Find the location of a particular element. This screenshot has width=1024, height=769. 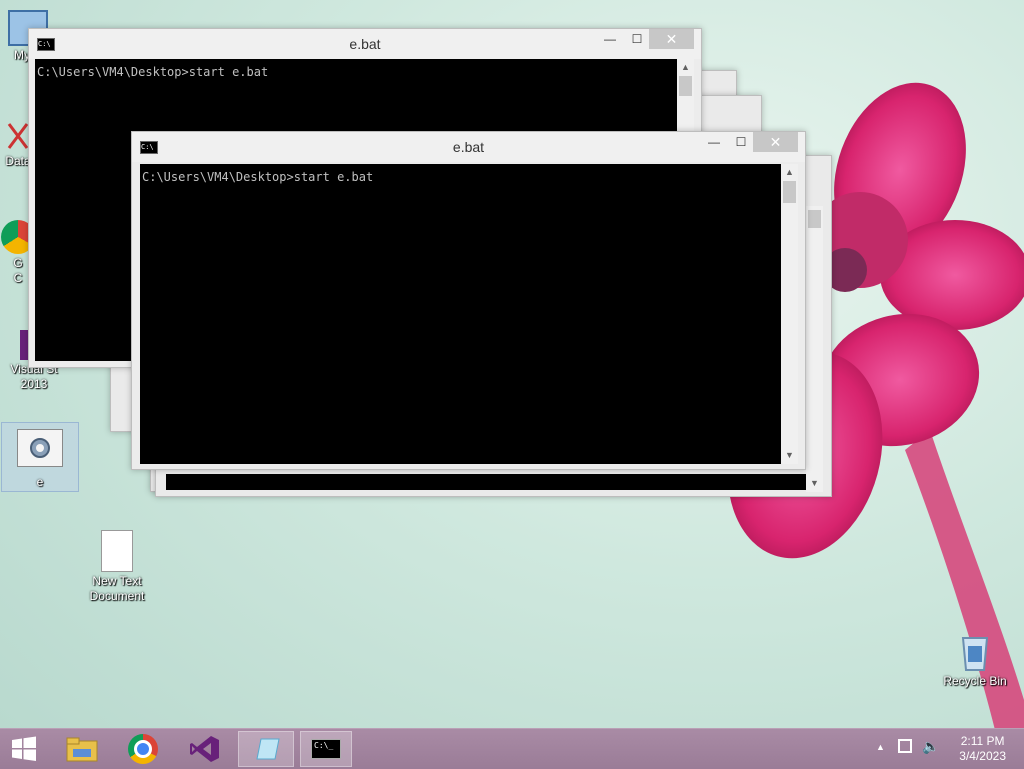

taskbar-chrome is located at coordinates (143, 749).